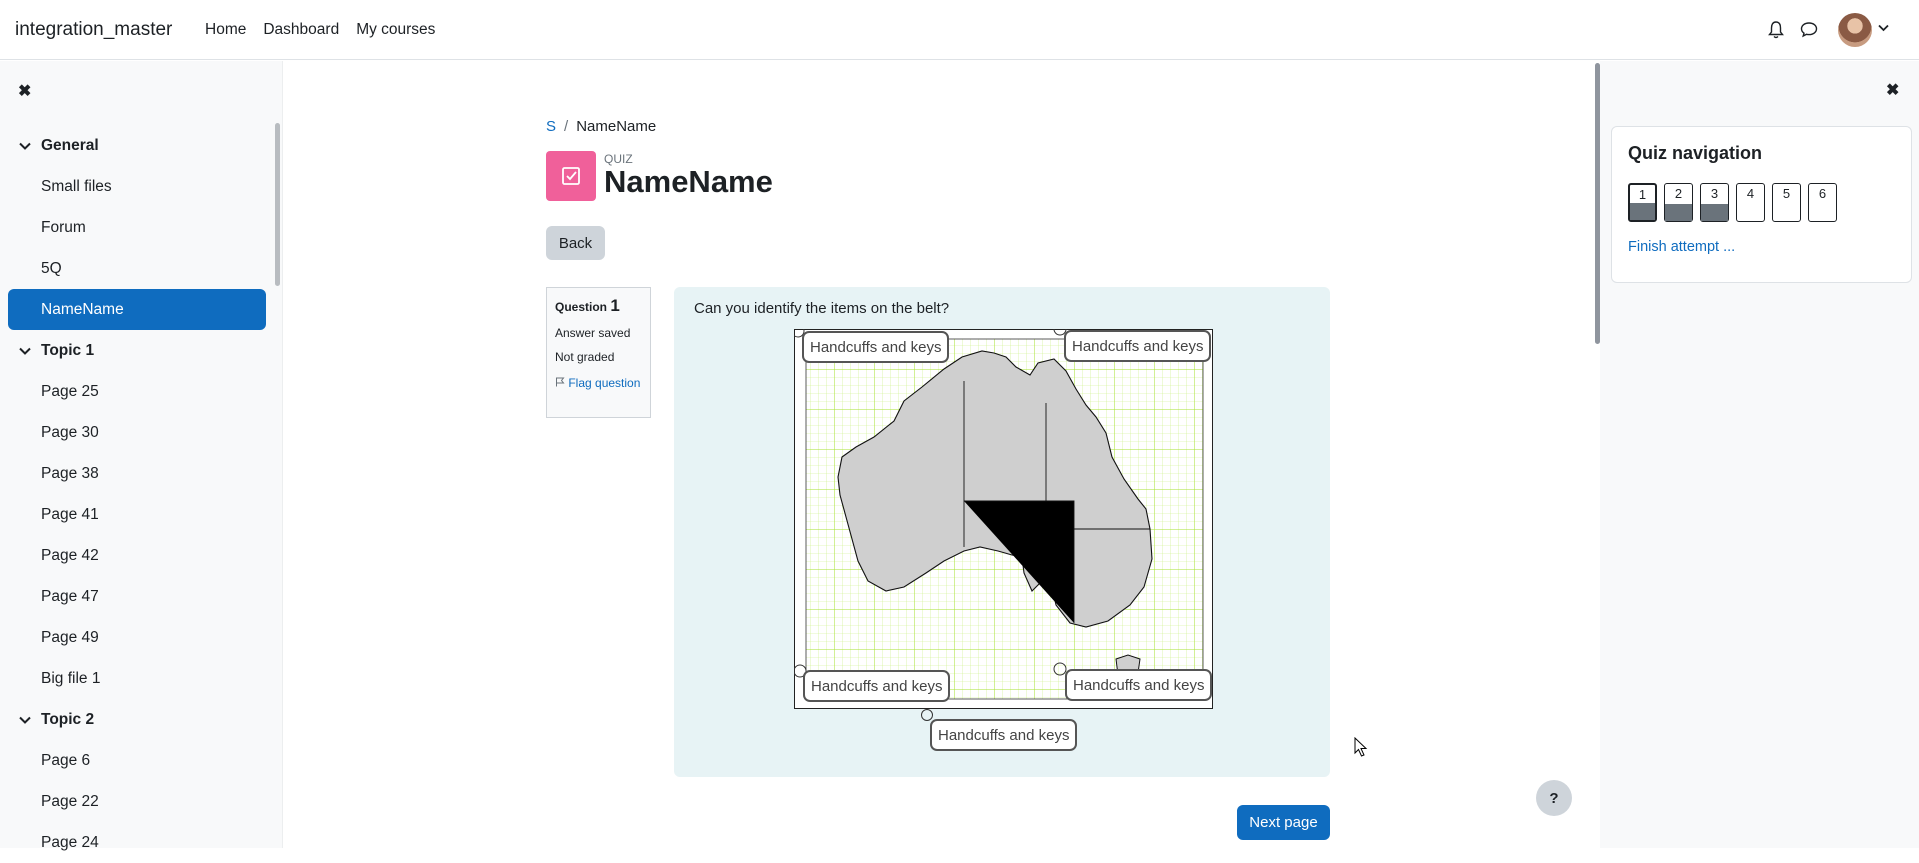 This screenshot has height=863, width=1919. I want to click on section-title: Topic 1, so click(68, 350).